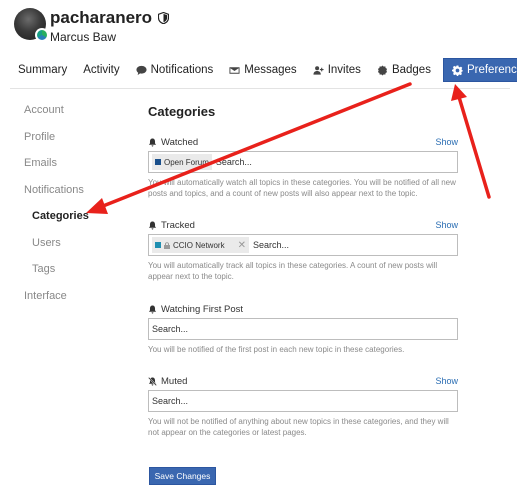  Describe the element at coordinates (164, 18) in the screenshot. I see `shield-icon` at that location.